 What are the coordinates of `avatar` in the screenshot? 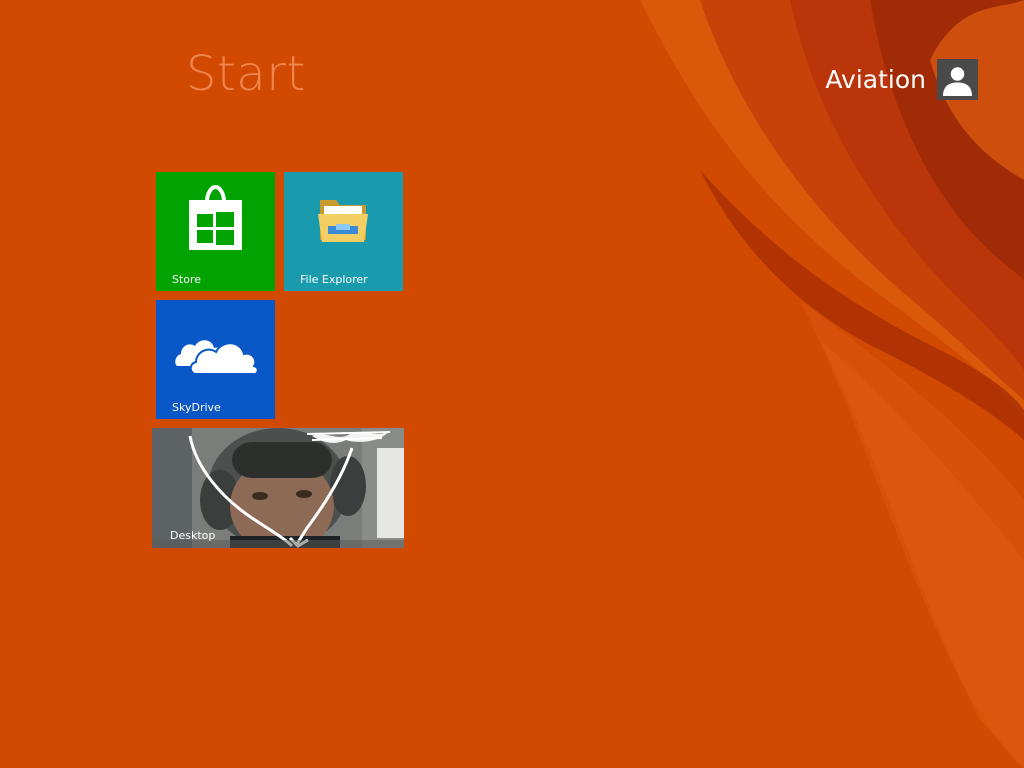 It's located at (957, 79).